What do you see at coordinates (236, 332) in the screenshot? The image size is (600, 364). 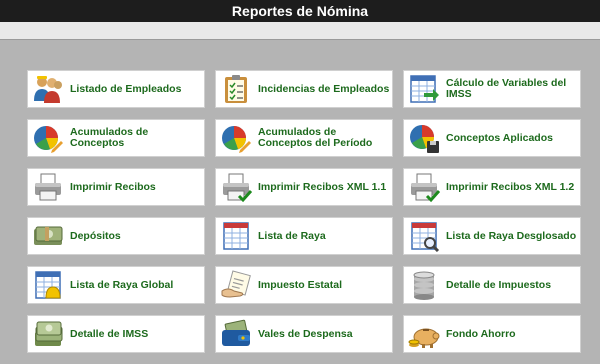 I see `wallet-money-icon` at bounding box center [236, 332].